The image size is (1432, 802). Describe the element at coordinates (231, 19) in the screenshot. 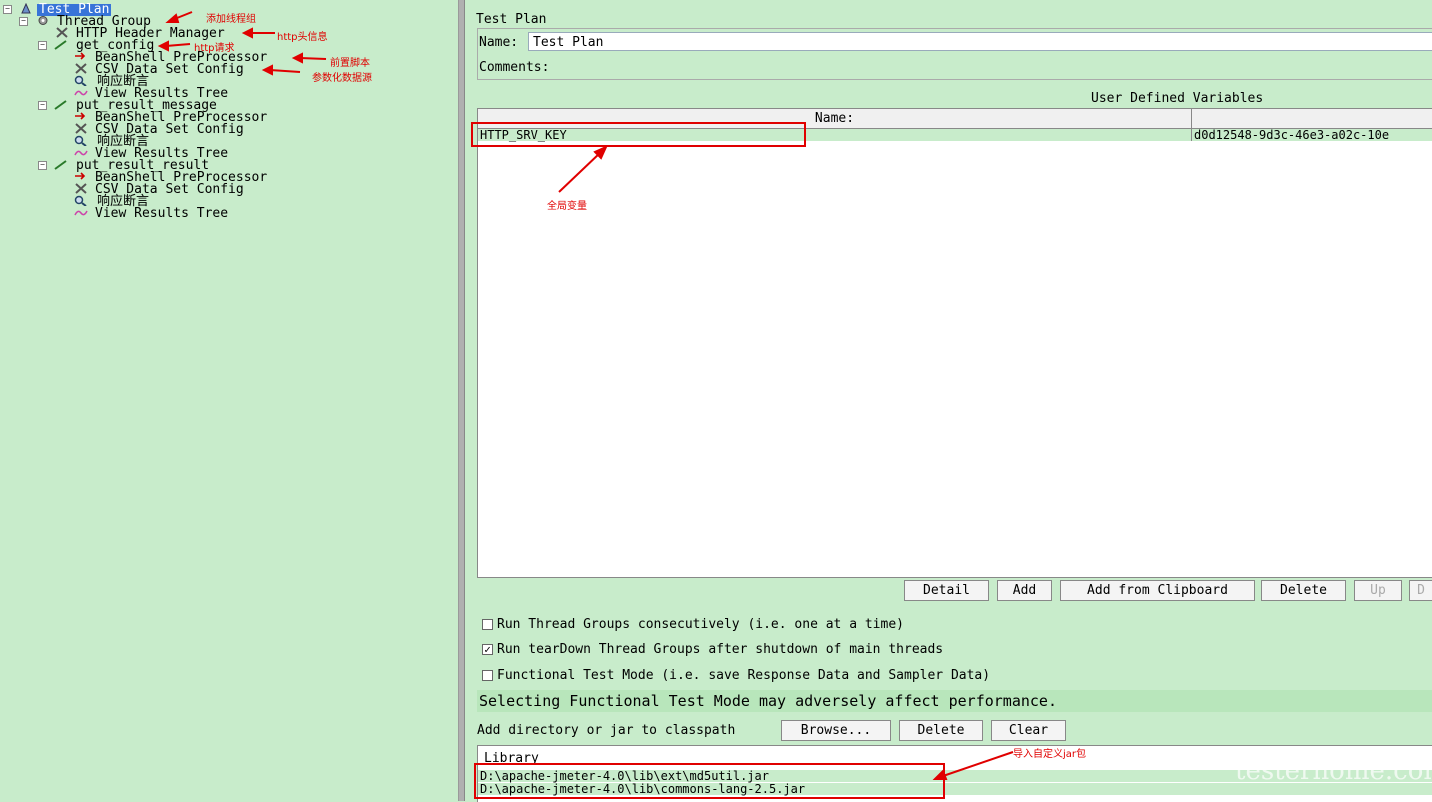

I see `annotation-add-thread-group: 添加线程组` at that location.